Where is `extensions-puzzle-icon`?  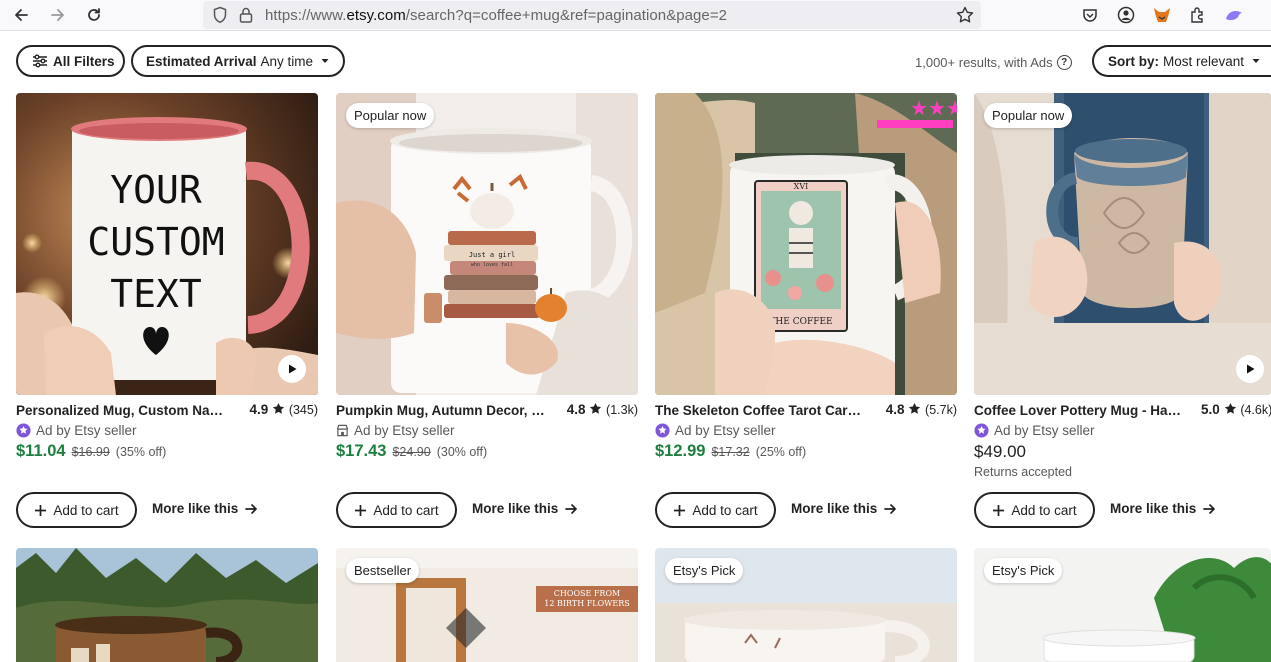 extensions-puzzle-icon is located at coordinates (1198, 15).